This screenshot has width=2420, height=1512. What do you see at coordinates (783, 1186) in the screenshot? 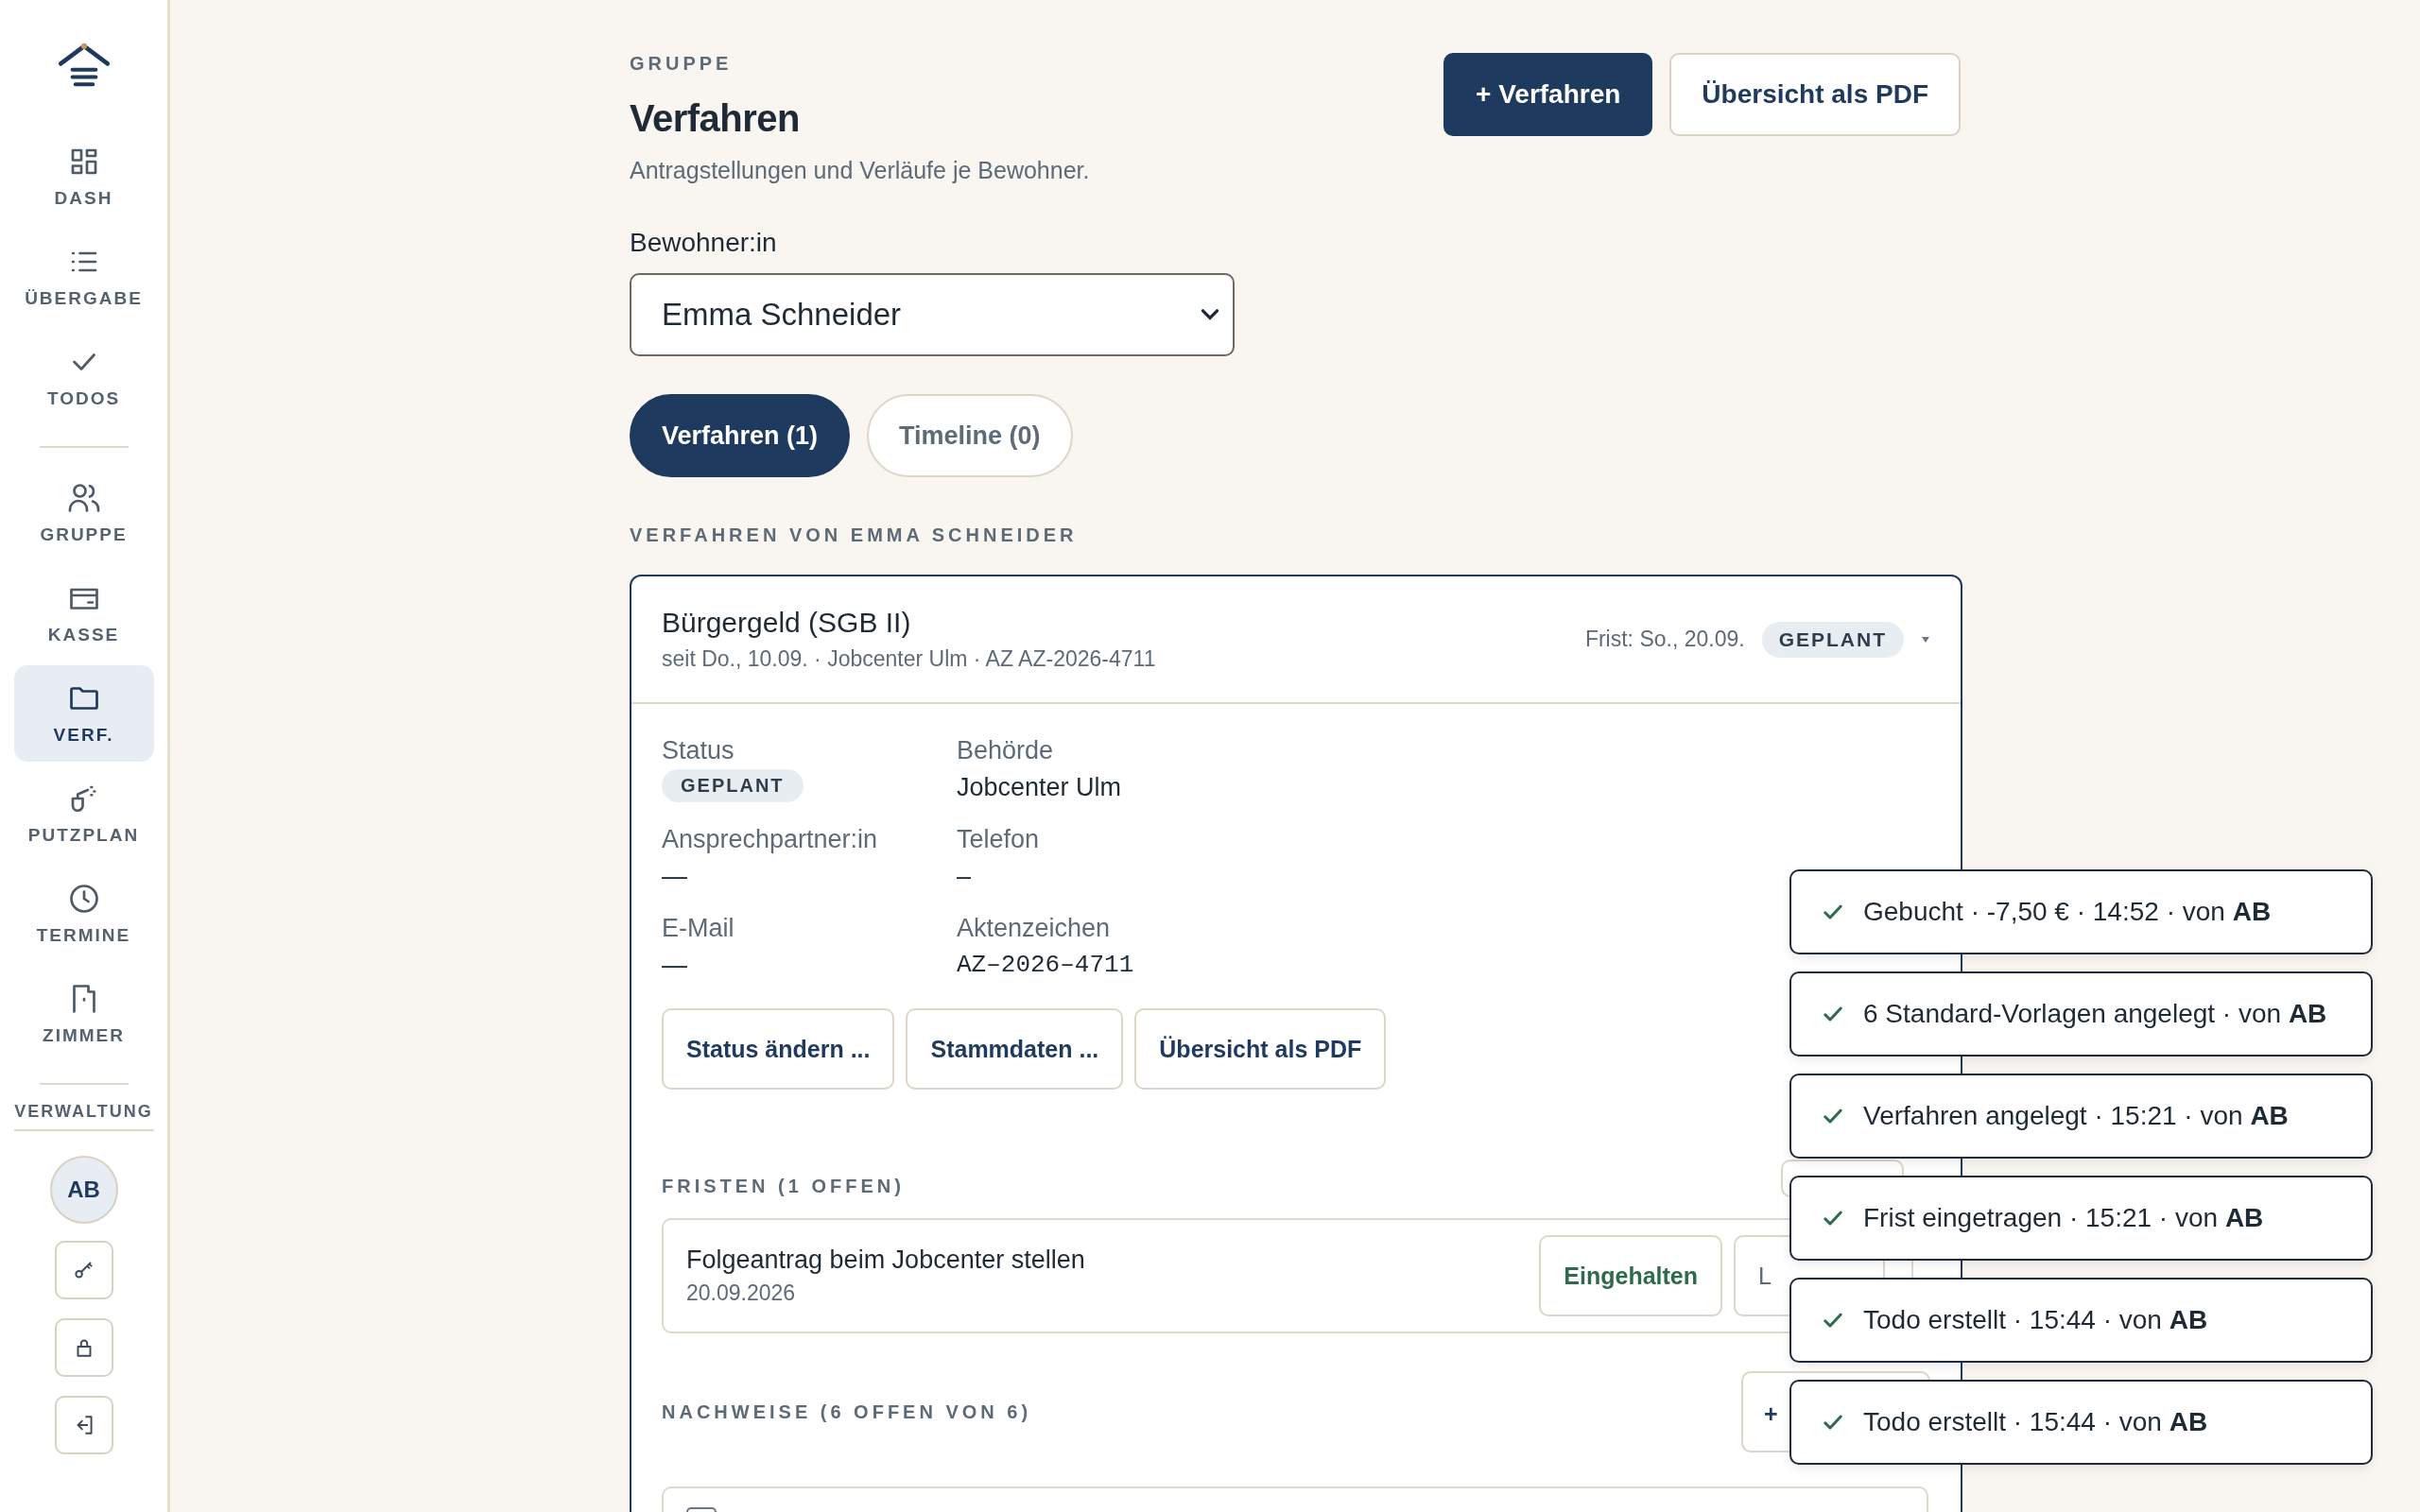
I see `section-title: FRISTEN (1 OFFEN)` at bounding box center [783, 1186].